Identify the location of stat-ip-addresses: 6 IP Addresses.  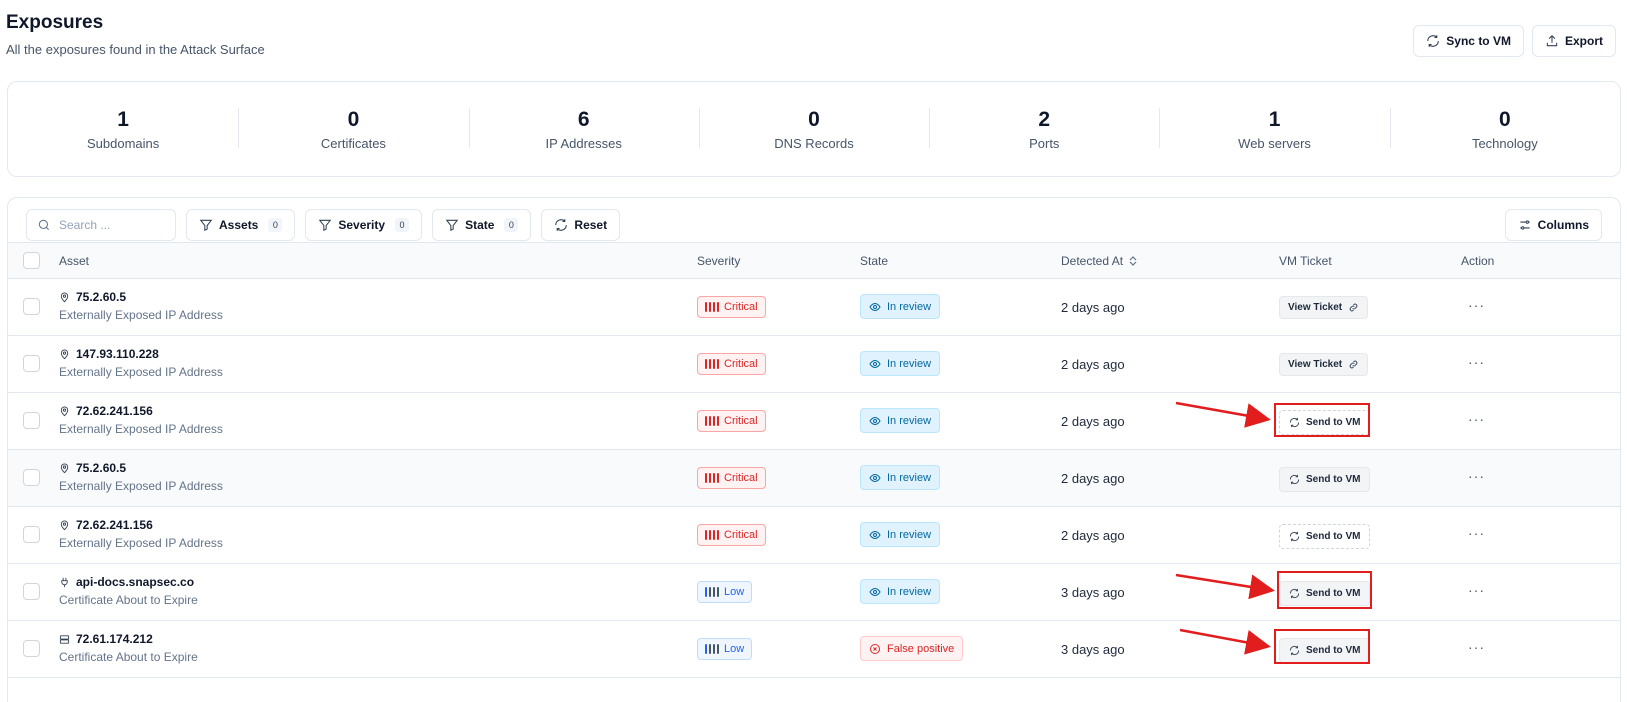
(583, 129).